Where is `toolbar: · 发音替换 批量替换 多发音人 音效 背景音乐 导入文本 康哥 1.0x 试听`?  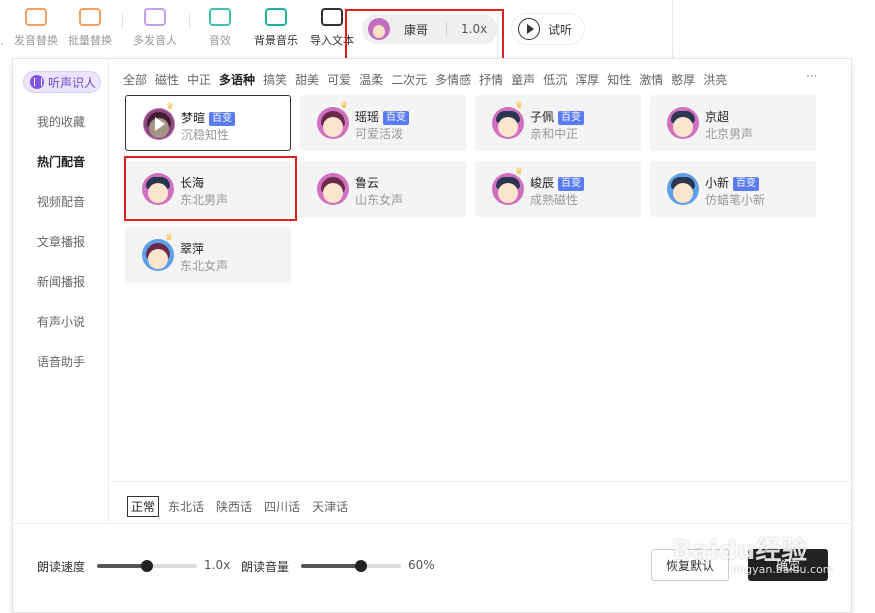 toolbar: · 发音替换 批量替换 多发音人 音效 背景音乐 导入文本 康哥 1.0x 试听 is located at coordinates (336, 30).